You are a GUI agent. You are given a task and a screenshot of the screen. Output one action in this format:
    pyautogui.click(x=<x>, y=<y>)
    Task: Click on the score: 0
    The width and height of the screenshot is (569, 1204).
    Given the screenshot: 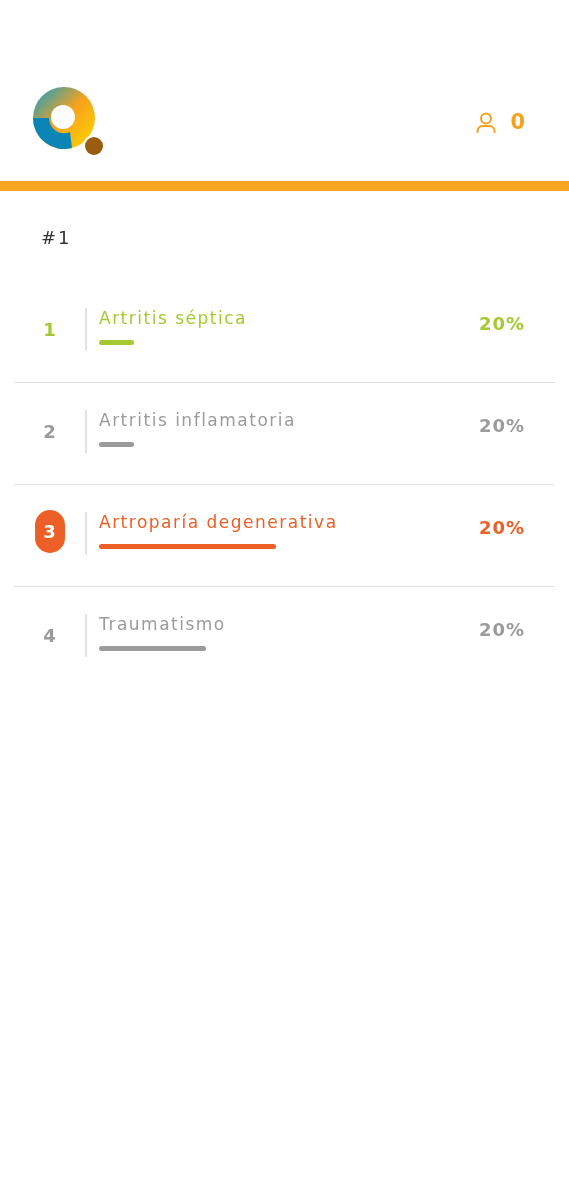 What is the action you would take?
    pyautogui.click(x=517, y=122)
    